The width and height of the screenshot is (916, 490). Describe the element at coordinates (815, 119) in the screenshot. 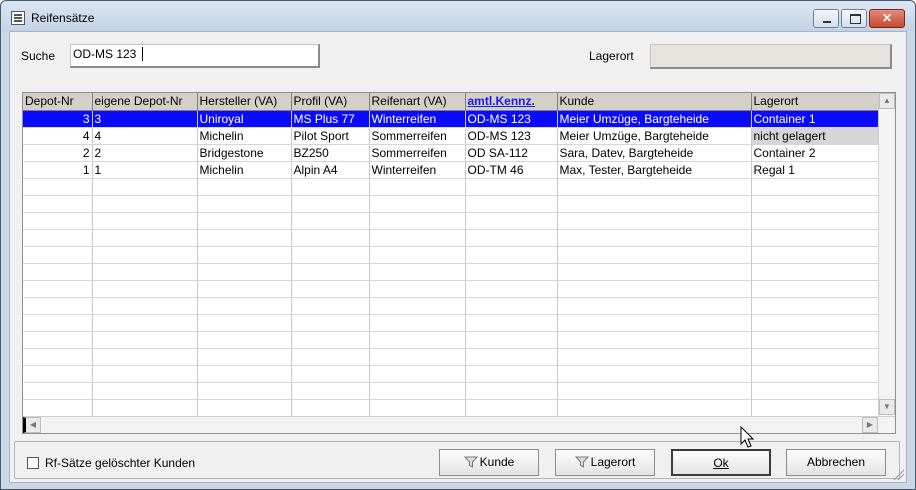

I see `cell-lagerort: Container 1` at that location.